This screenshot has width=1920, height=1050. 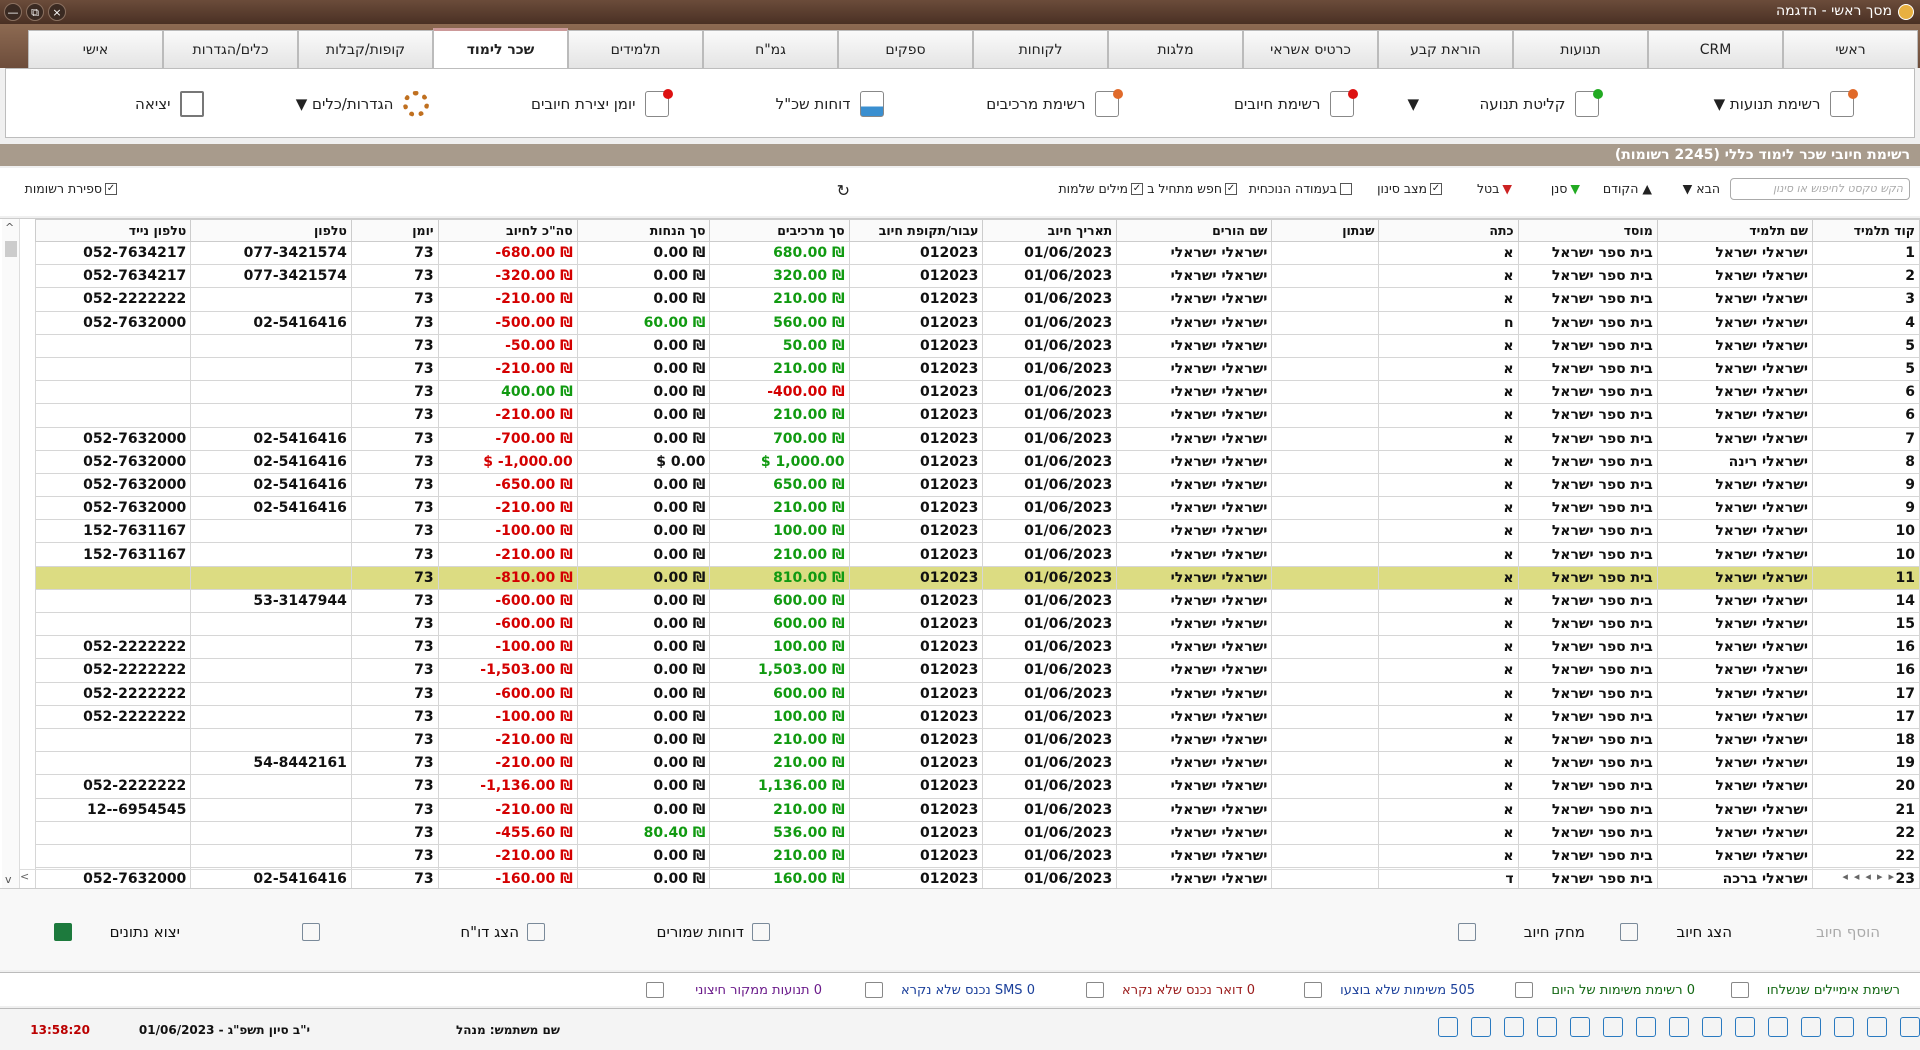 What do you see at coordinates (1627, 188) in the screenshot?
I see `prev-button: ▲ הקודם` at bounding box center [1627, 188].